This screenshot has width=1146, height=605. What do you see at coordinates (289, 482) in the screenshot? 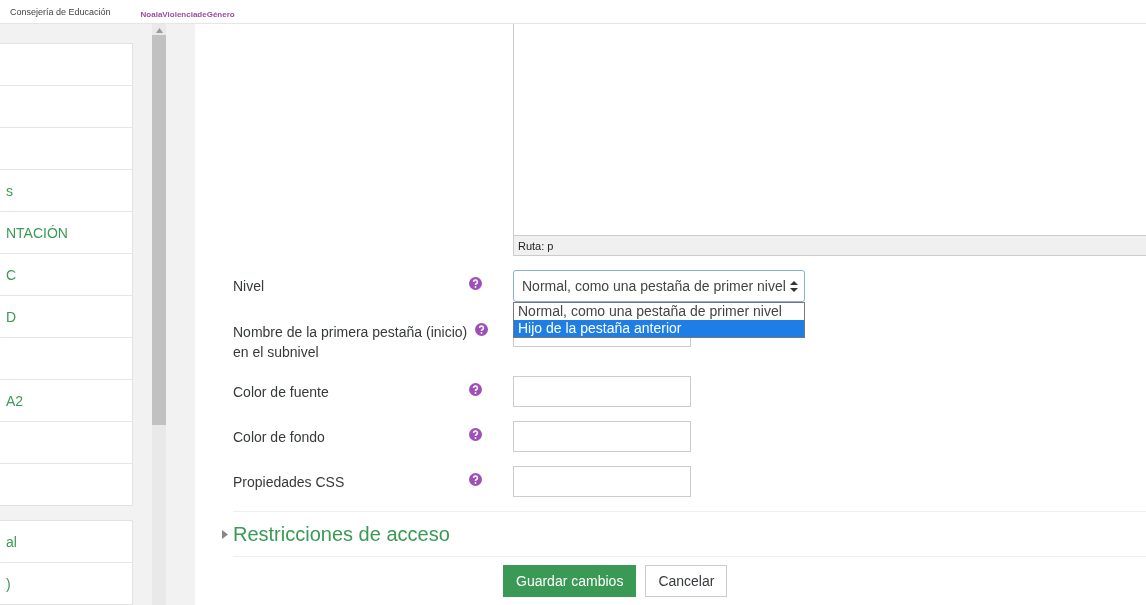
I see `field-label: Propiedades CSS` at bounding box center [289, 482].